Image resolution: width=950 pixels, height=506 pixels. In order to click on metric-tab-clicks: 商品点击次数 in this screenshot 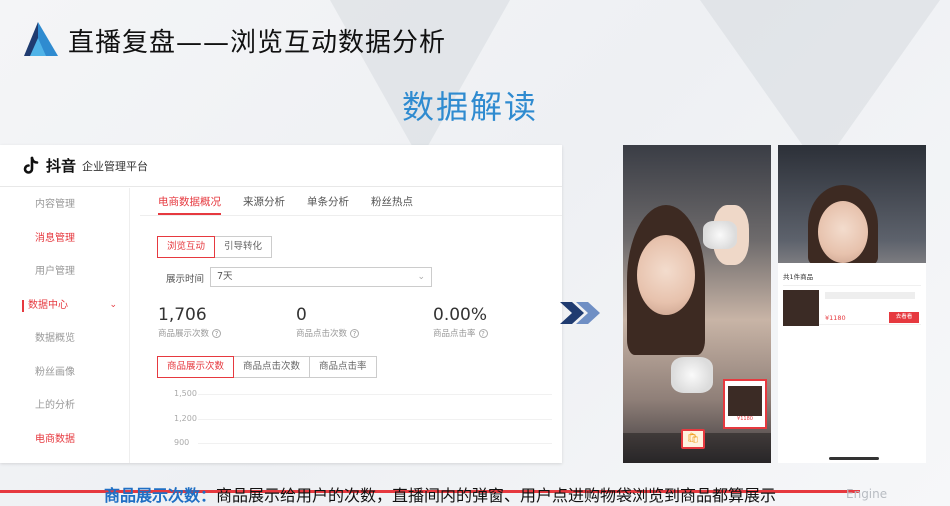, I will do `click(272, 367)`.